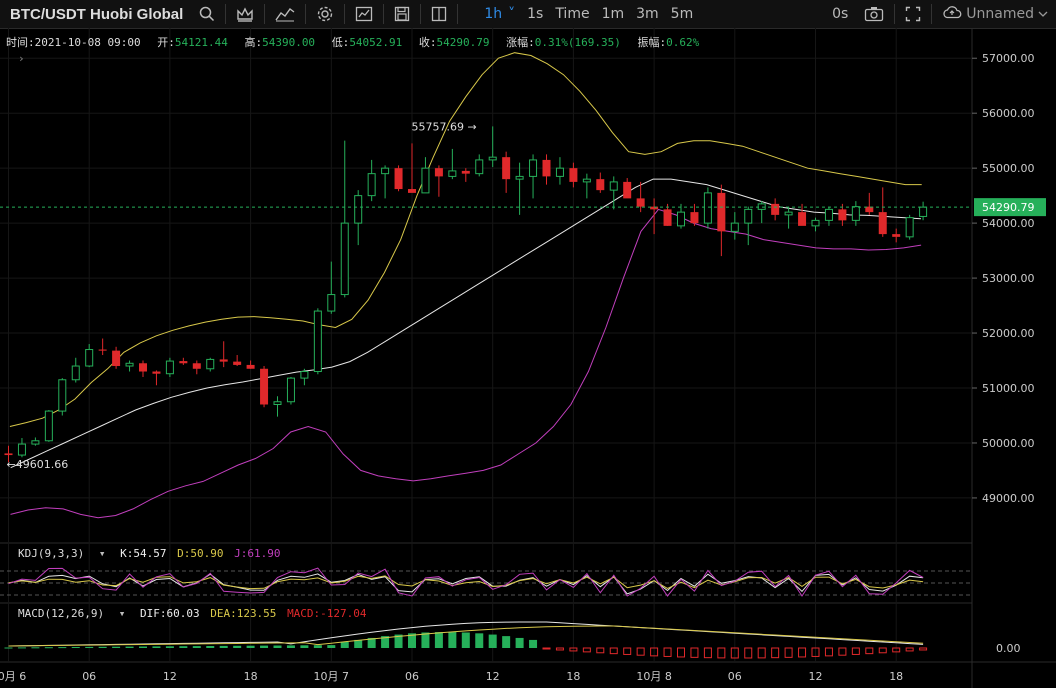 The height and width of the screenshot is (688, 1056). Describe the element at coordinates (325, 14) in the screenshot. I see `settings-icon` at that location.